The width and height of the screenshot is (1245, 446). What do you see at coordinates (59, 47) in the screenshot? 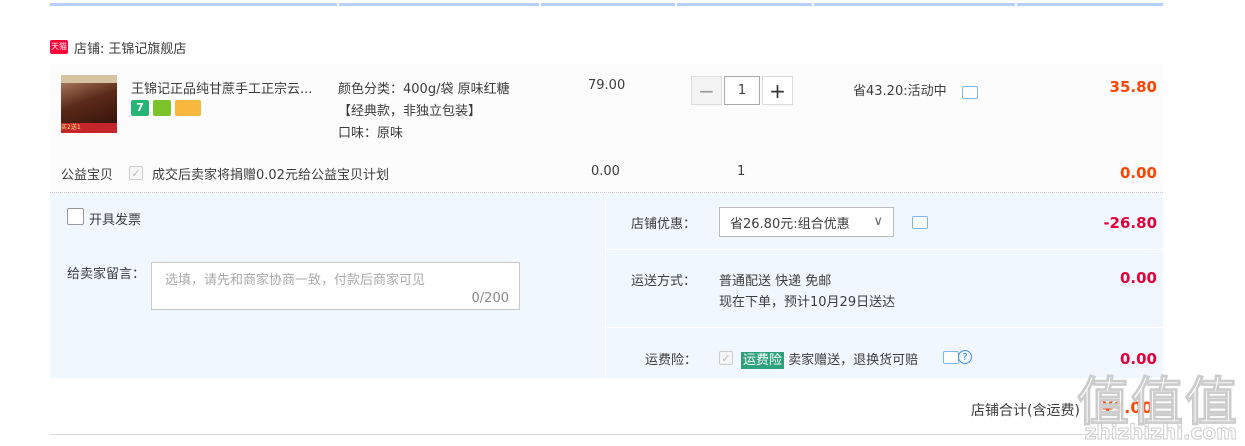
I see `tmall-icon: 天猫` at bounding box center [59, 47].